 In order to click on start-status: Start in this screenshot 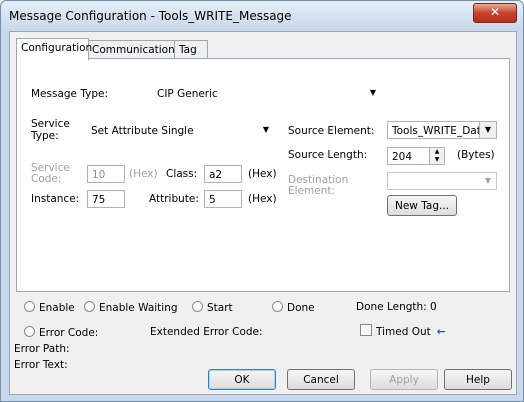, I will do `click(212, 307)`.